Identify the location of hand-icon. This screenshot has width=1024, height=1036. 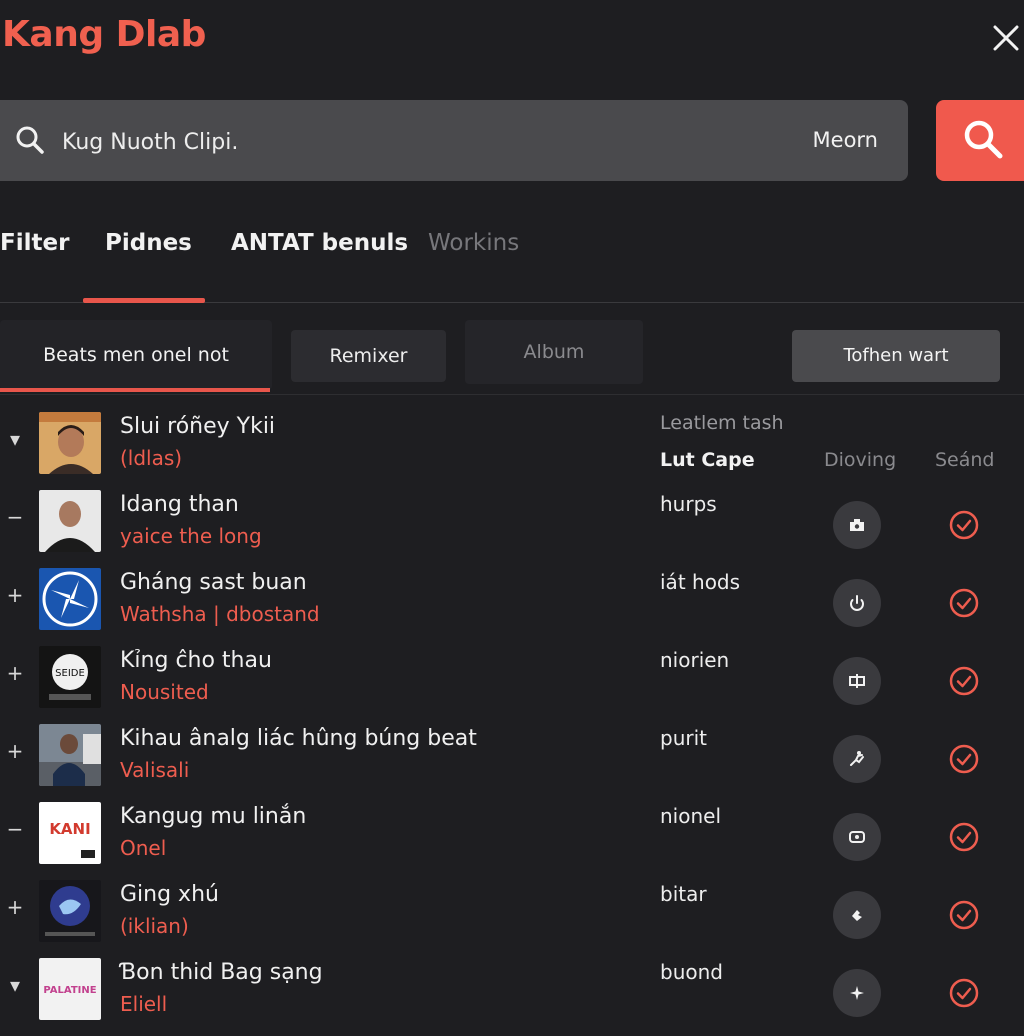
(857, 915).